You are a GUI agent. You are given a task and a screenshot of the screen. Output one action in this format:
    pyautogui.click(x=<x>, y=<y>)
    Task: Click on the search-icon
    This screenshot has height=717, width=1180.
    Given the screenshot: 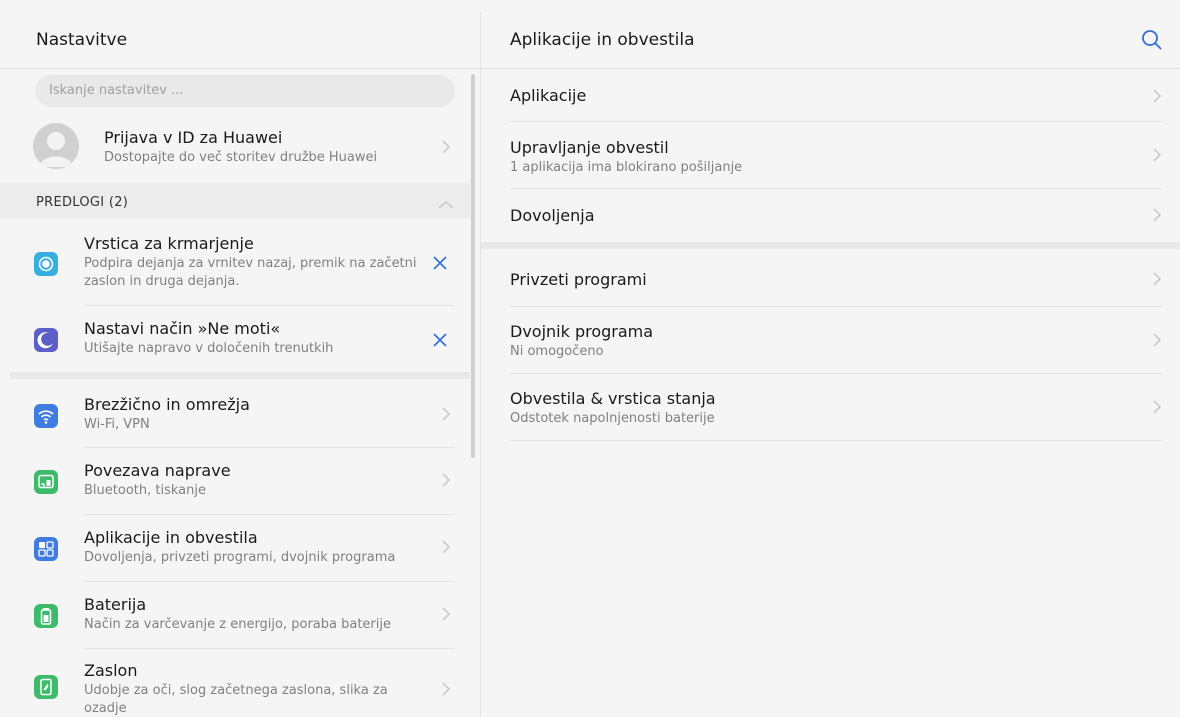 What is the action you would take?
    pyautogui.click(x=1152, y=40)
    